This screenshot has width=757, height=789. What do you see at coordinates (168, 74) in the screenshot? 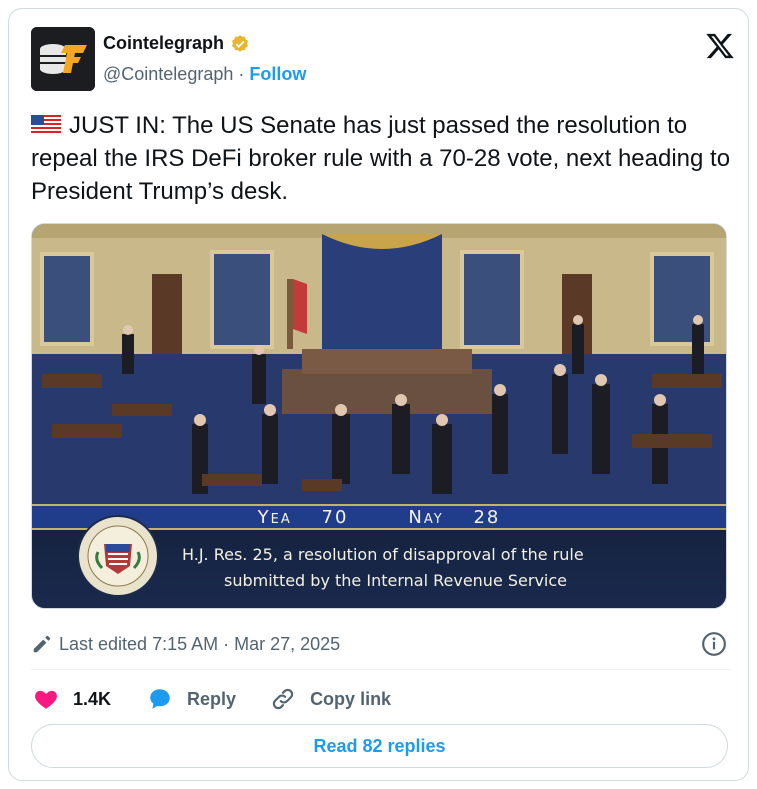
I see `handle: @Cointelegraph` at bounding box center [168, 74].